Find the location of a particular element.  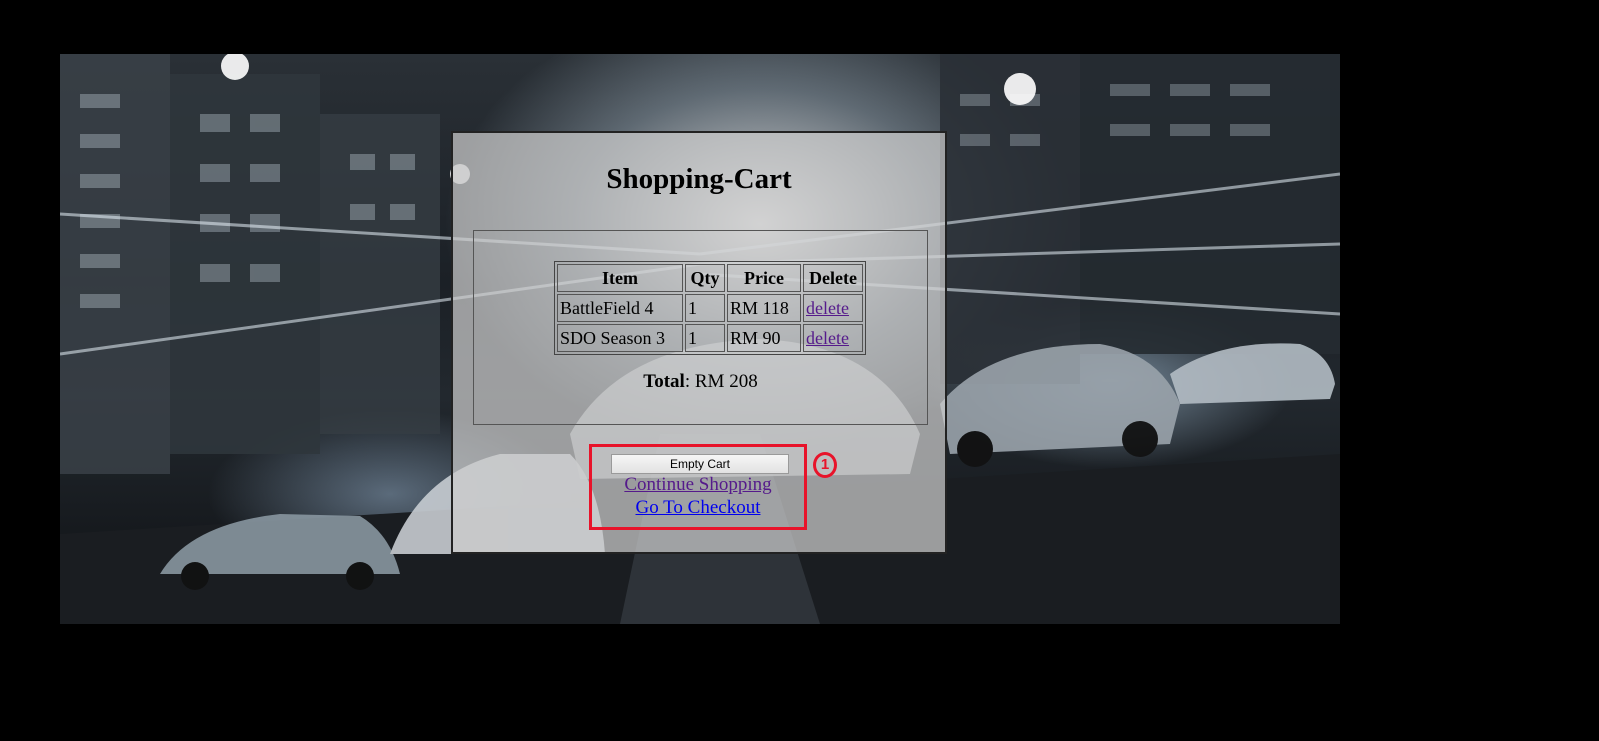

column-header-qty: Qty is located at coordinates (705, 278).